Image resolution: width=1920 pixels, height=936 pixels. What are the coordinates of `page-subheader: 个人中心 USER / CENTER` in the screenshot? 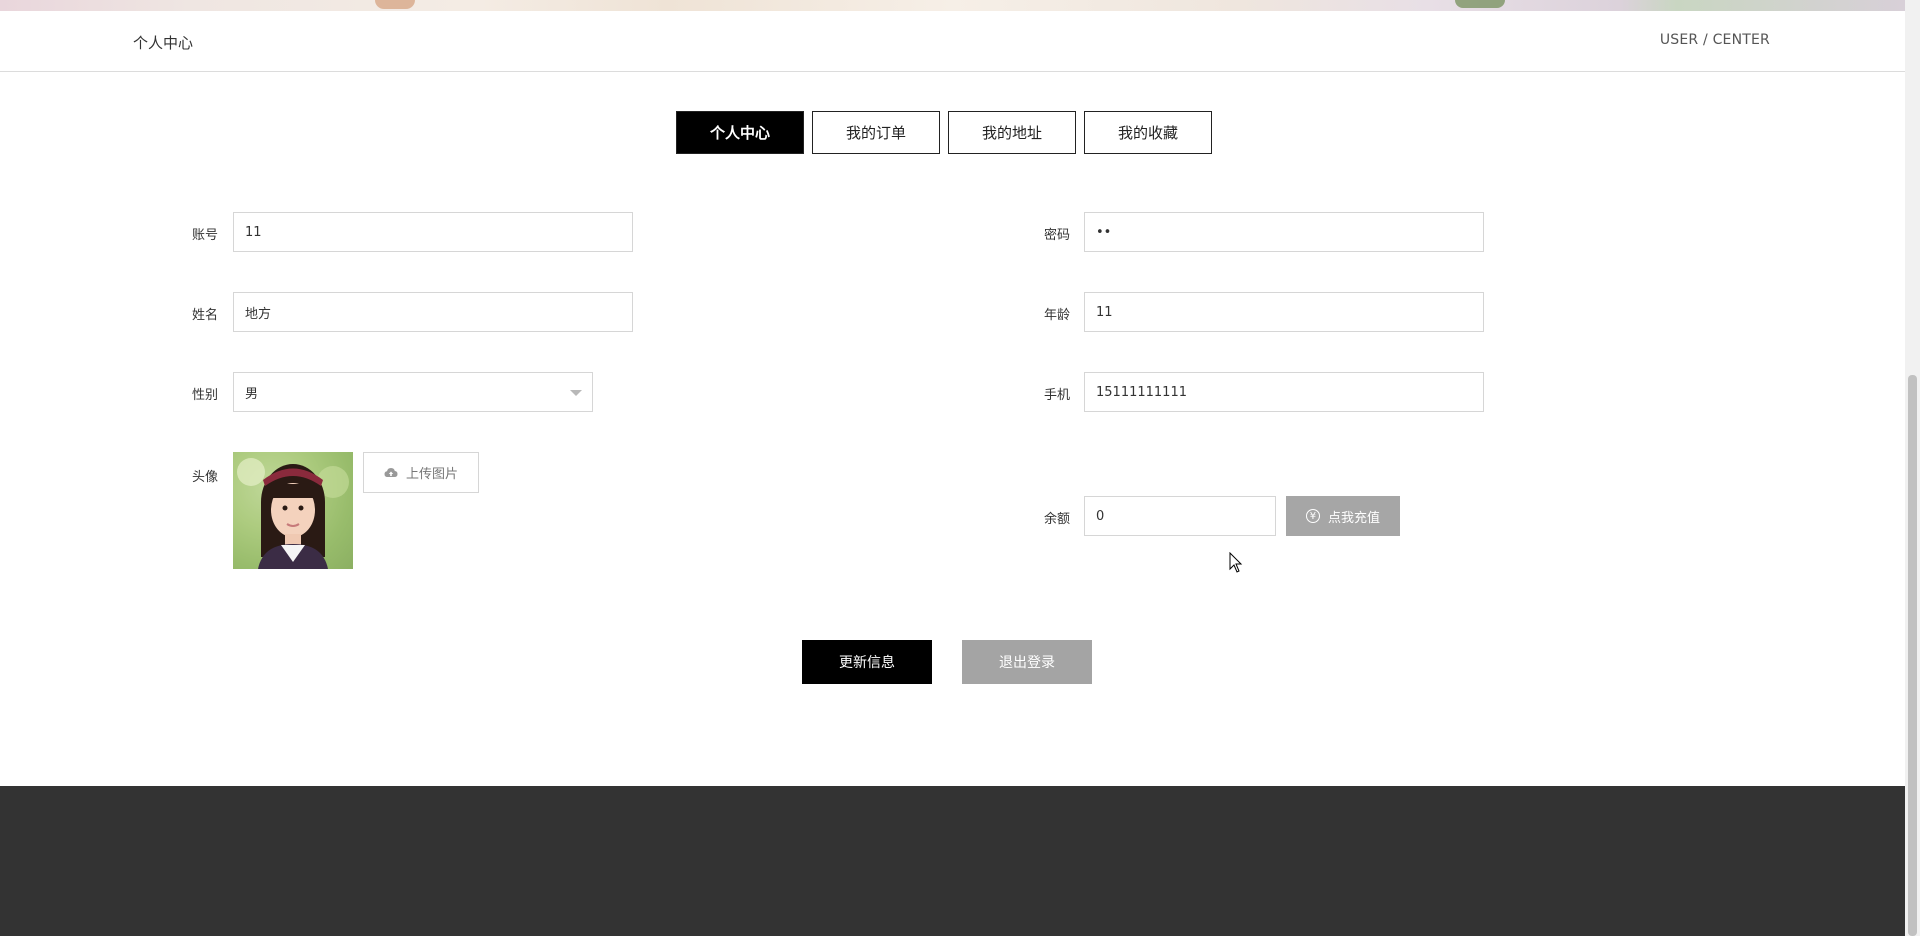 It's located at (952, 41).